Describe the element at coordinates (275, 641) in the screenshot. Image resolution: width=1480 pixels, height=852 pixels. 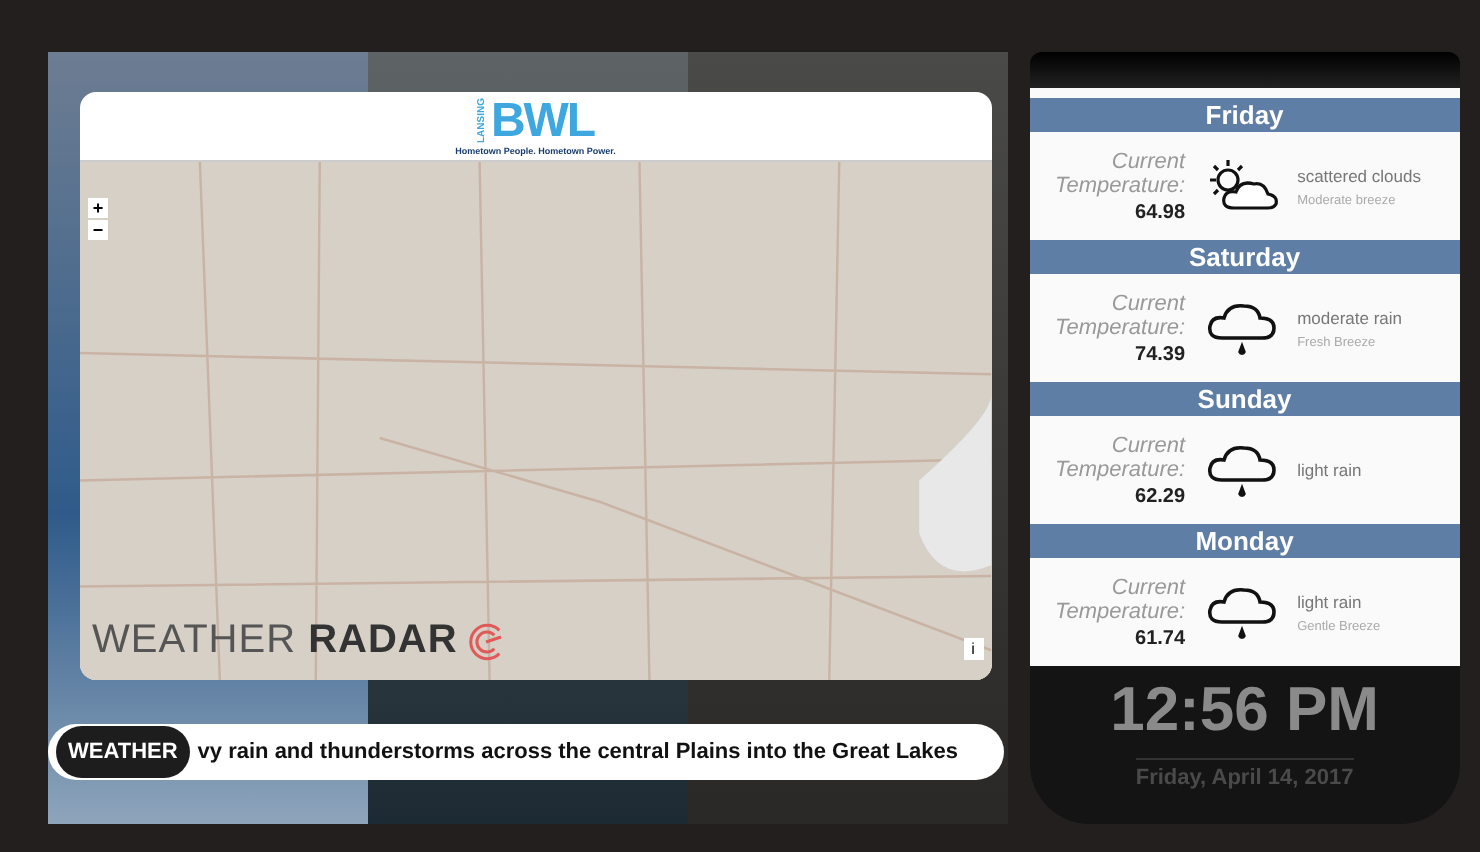
I see `radar-title: WEATHER RADAR` at that location.